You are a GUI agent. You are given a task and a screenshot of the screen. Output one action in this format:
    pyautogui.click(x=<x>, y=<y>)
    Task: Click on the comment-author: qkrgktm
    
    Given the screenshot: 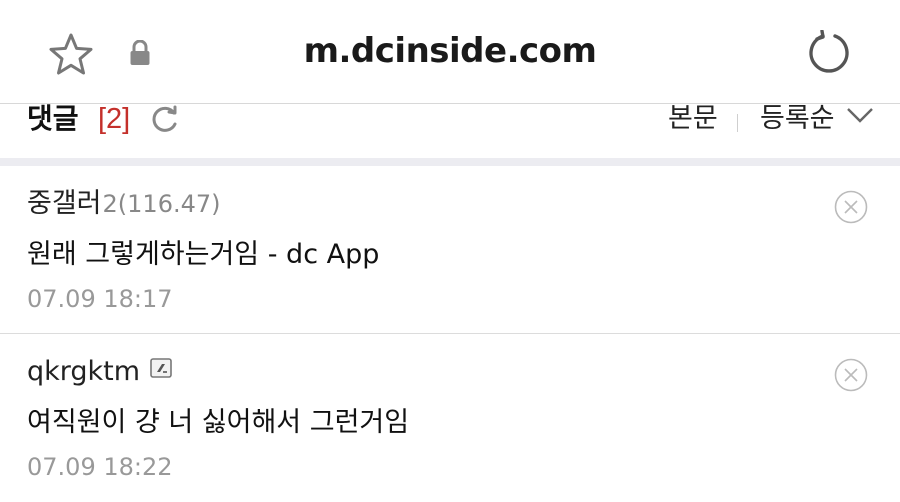 What is the action you would take?
    pyautogui.click(x=99, y=372)
    